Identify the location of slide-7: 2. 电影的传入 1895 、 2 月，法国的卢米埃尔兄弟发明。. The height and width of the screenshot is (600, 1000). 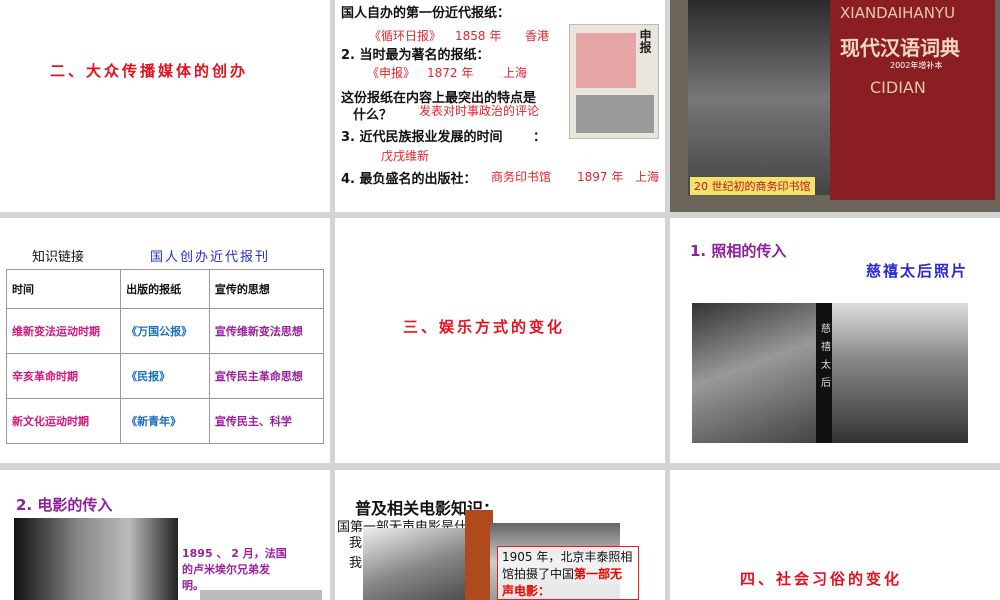
(165, 535).